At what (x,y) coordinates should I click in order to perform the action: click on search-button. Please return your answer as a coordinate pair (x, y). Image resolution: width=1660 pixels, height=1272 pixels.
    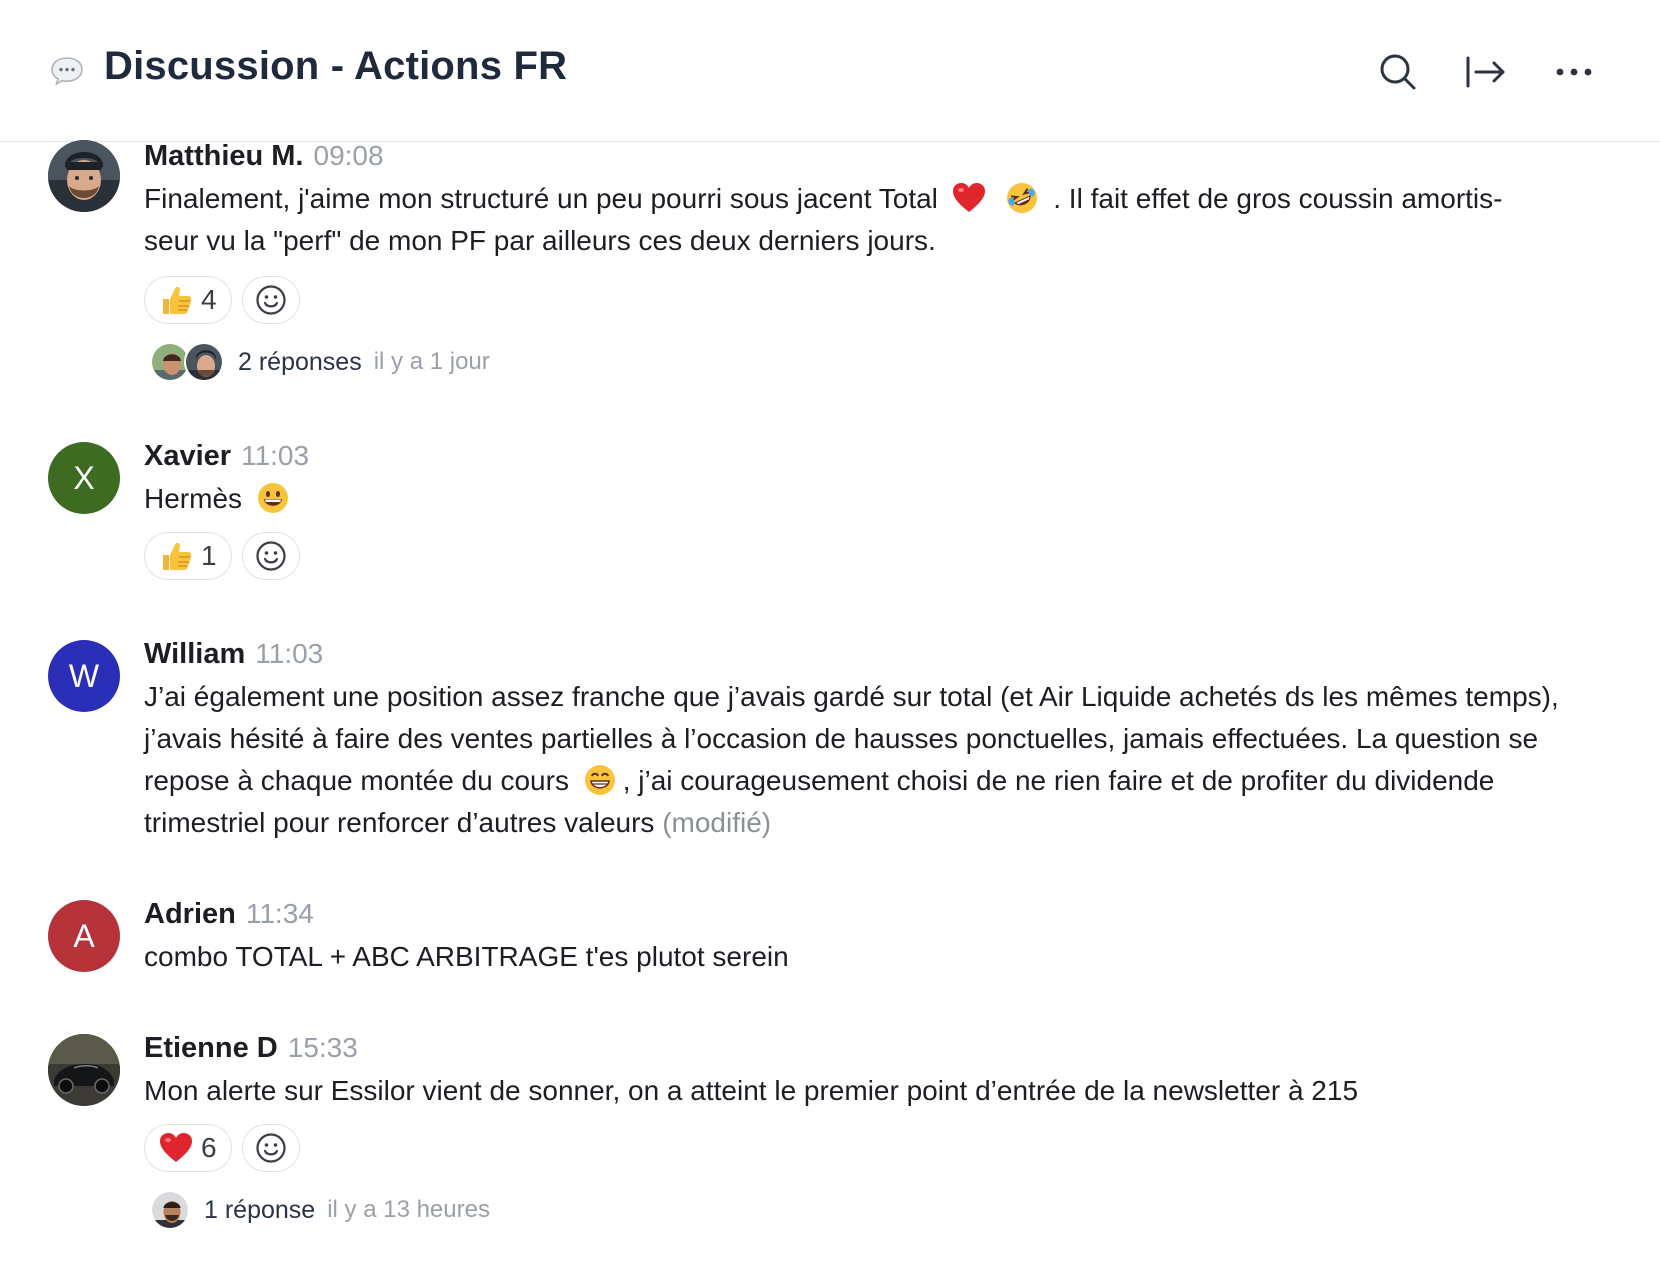
    Looking at the image, I should click on (1398, 72).